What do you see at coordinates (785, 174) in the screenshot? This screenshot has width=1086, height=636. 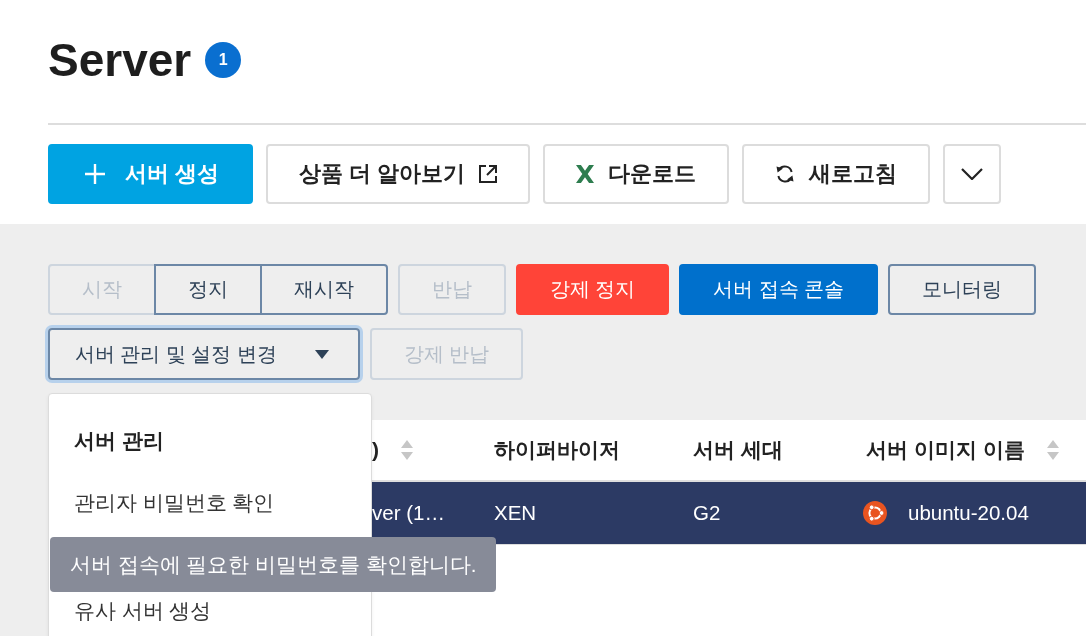 I see `refresh-icon` at bounding box center [785, 174].